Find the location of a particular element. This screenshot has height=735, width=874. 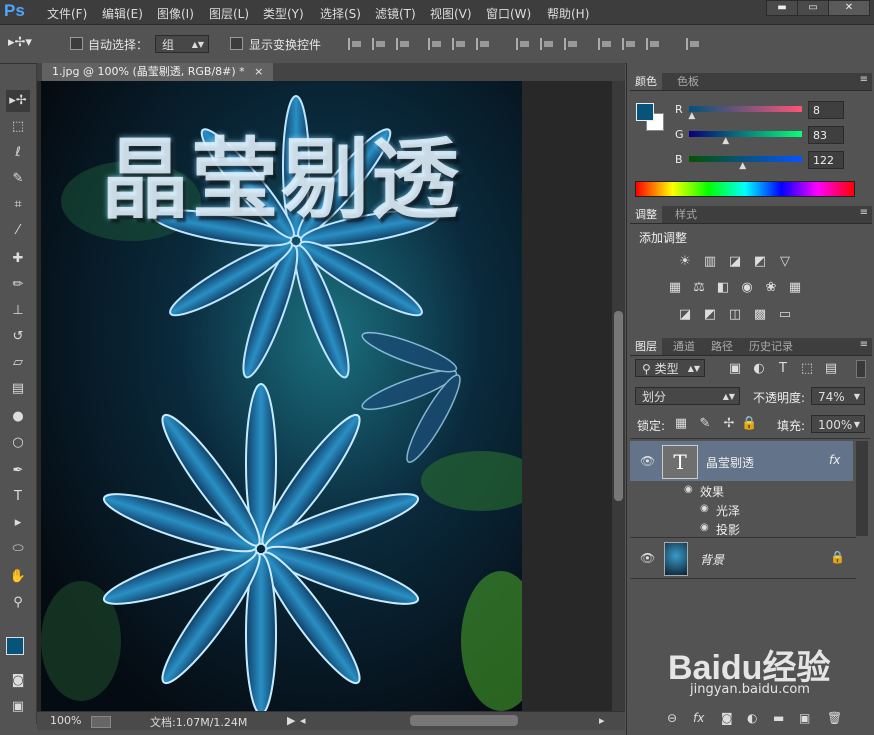

link-layers-icon: ⊖ is located at coordinates (672, 718).